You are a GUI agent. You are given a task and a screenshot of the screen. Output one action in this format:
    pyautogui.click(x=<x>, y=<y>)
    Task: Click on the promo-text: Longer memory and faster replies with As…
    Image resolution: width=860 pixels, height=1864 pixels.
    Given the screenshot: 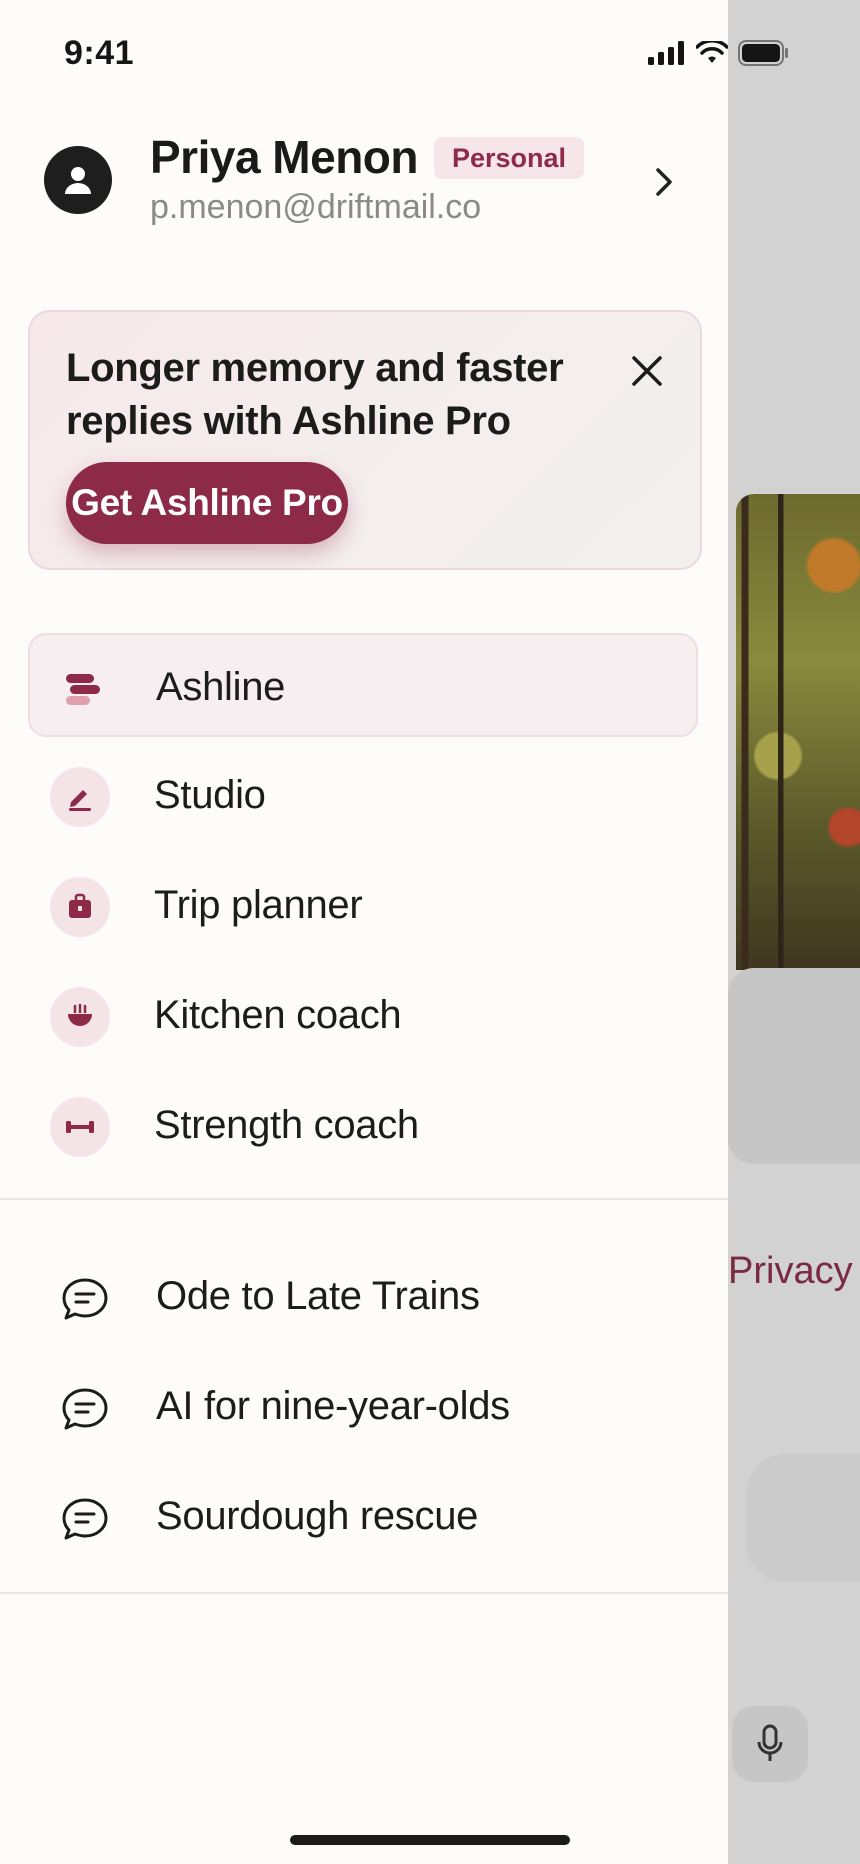 What is the action you would take?
    pyautogui.click(x=315, y=394)
    